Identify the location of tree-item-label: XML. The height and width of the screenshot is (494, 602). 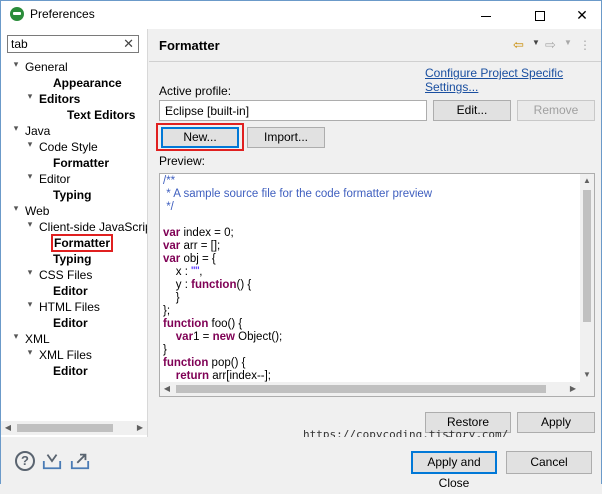
(37, 339).